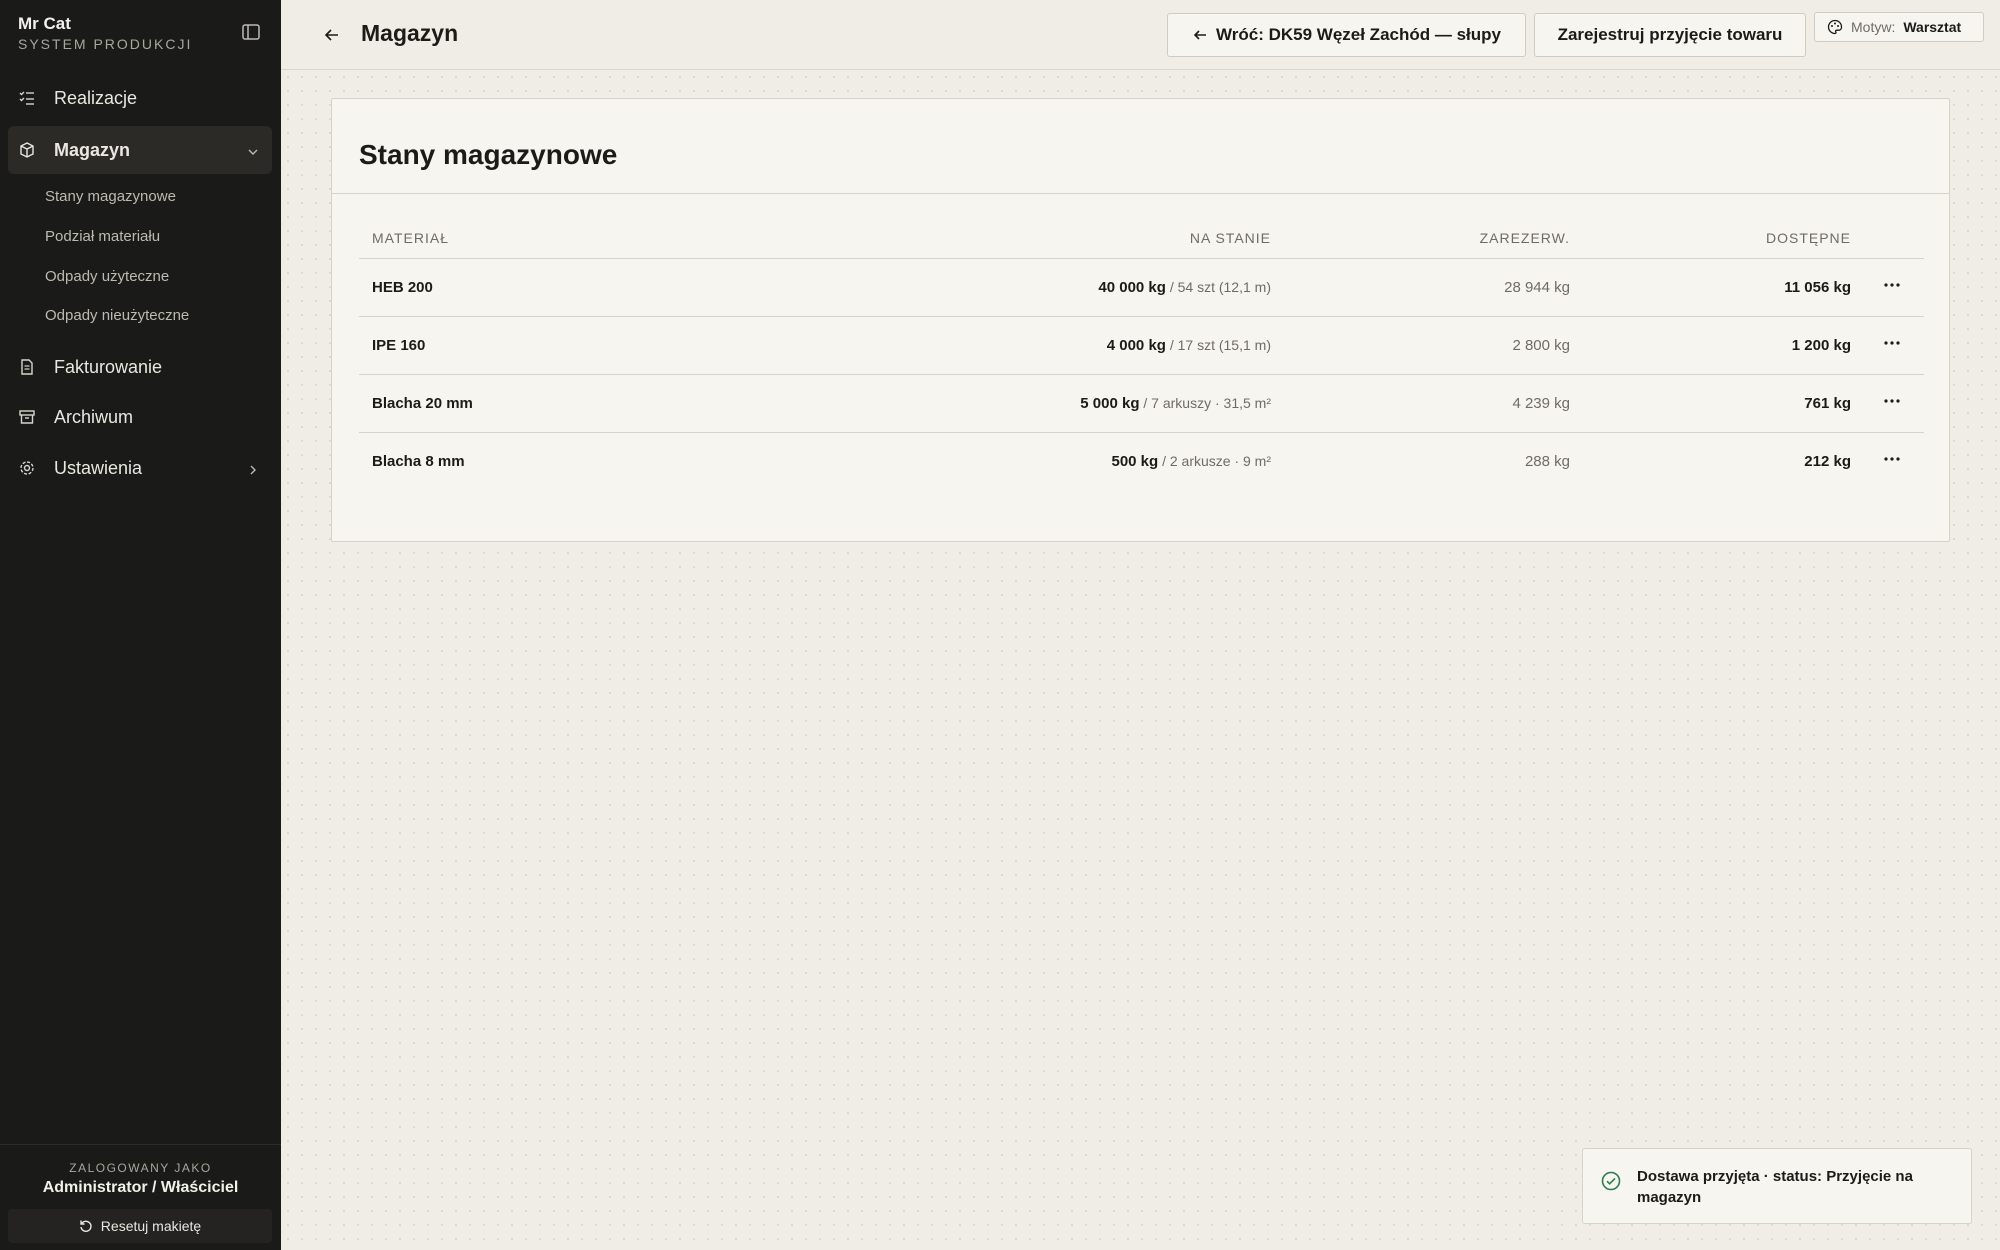 This screenshot has height=1250, width=2000. What do you see at coordinates (92, 149) in the screenshot?
I see `sidebar-item-label: Magazyn` at bounding box center [92, 149].